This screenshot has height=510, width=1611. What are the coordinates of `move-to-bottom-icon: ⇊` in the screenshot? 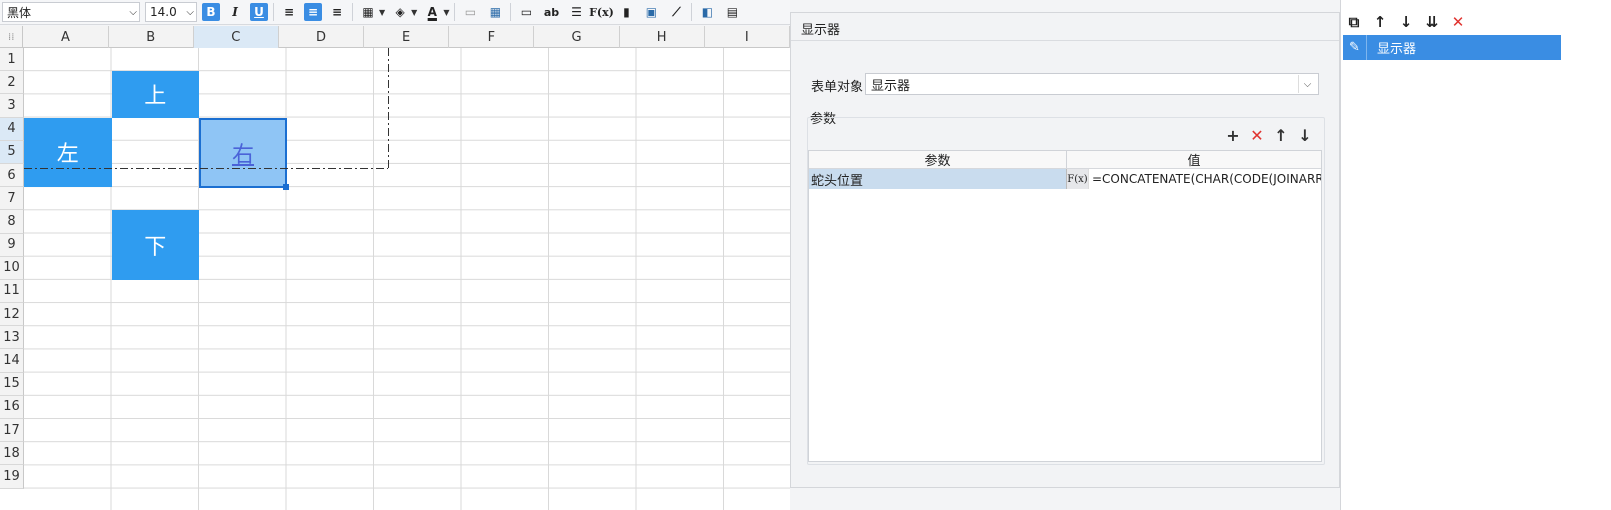 It's located at (1432, 22).